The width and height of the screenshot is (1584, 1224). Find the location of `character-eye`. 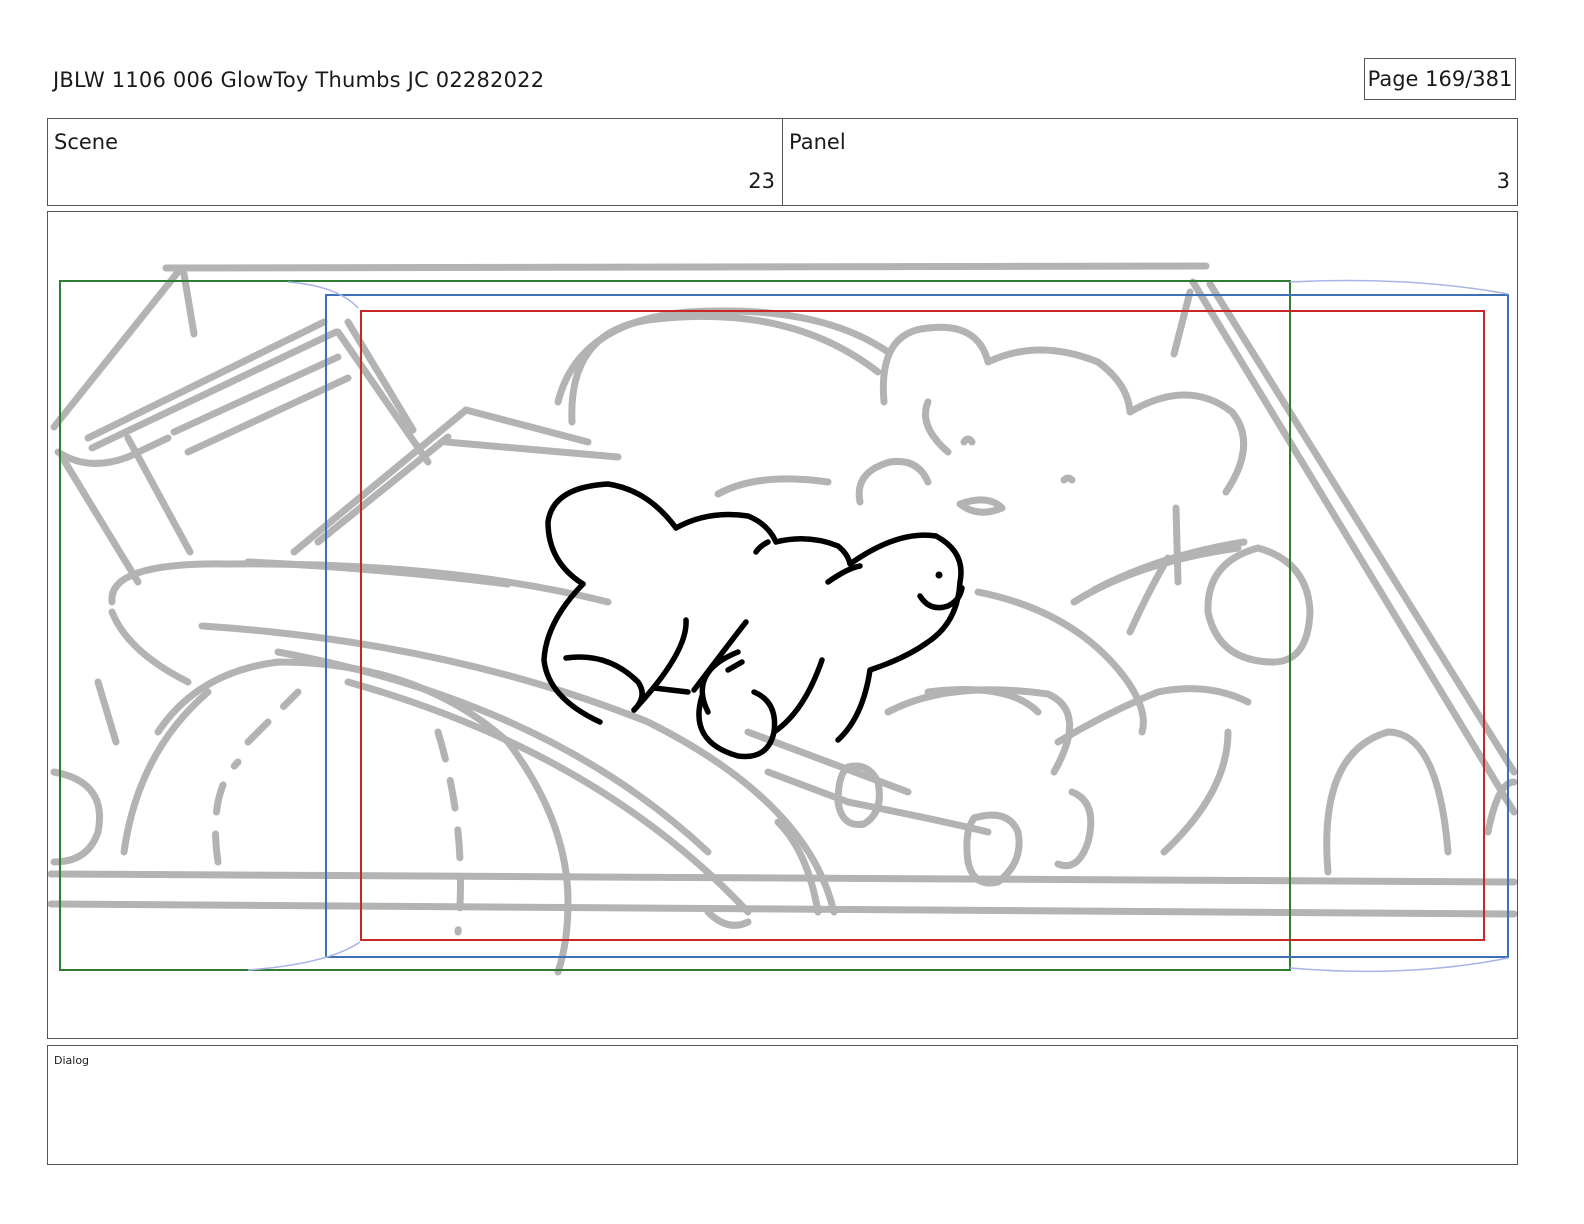

character-eye is located at coordinates (939, 575).